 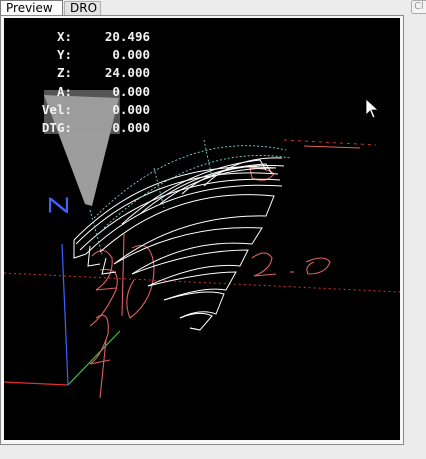 What do you see at coordinates (60, 205) in the screenshot?
I see `z-axis-label: Z` at bounding box center [60, 205].